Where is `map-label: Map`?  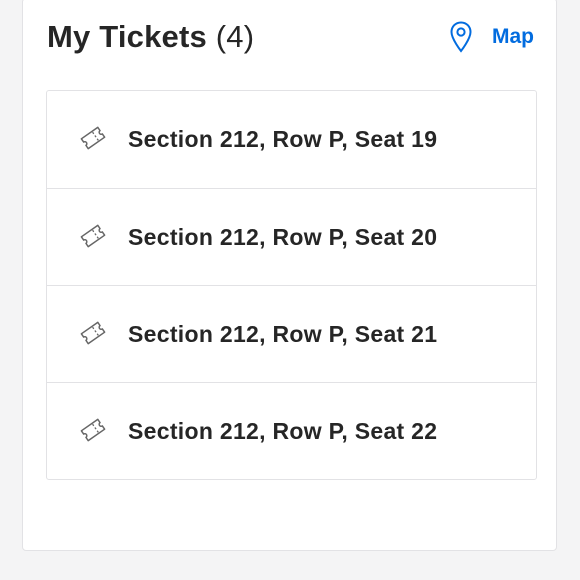
map-label: Map is located at coordinates (513, 36).